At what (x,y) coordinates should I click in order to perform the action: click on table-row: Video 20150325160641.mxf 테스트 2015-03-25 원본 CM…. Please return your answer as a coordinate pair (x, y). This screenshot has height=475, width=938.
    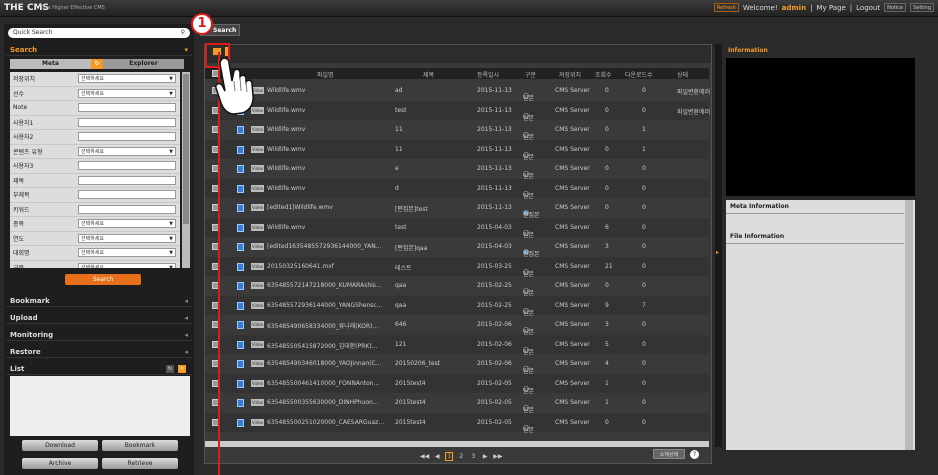
    Looking at the image, I should click on (457, 267).